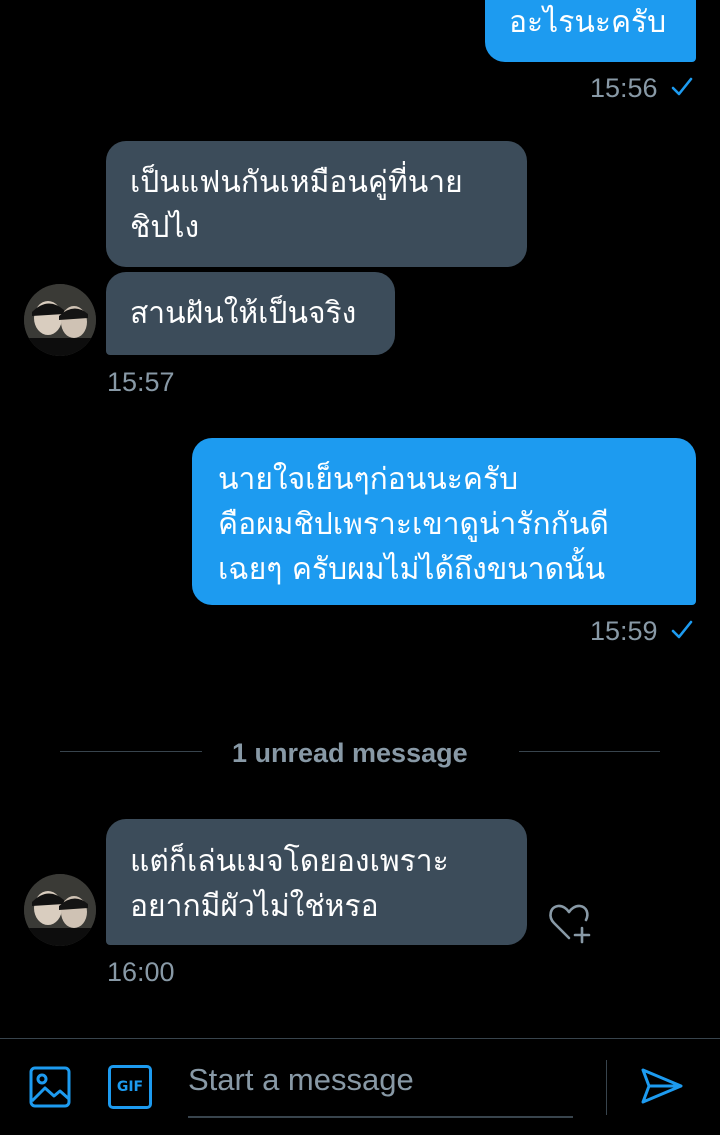 The width and height of the screenshot is (720, 1135). Describe the element at coordinates (588, 22) in the screenshot. I see `message-text: อะไรนะครับ` at that location.